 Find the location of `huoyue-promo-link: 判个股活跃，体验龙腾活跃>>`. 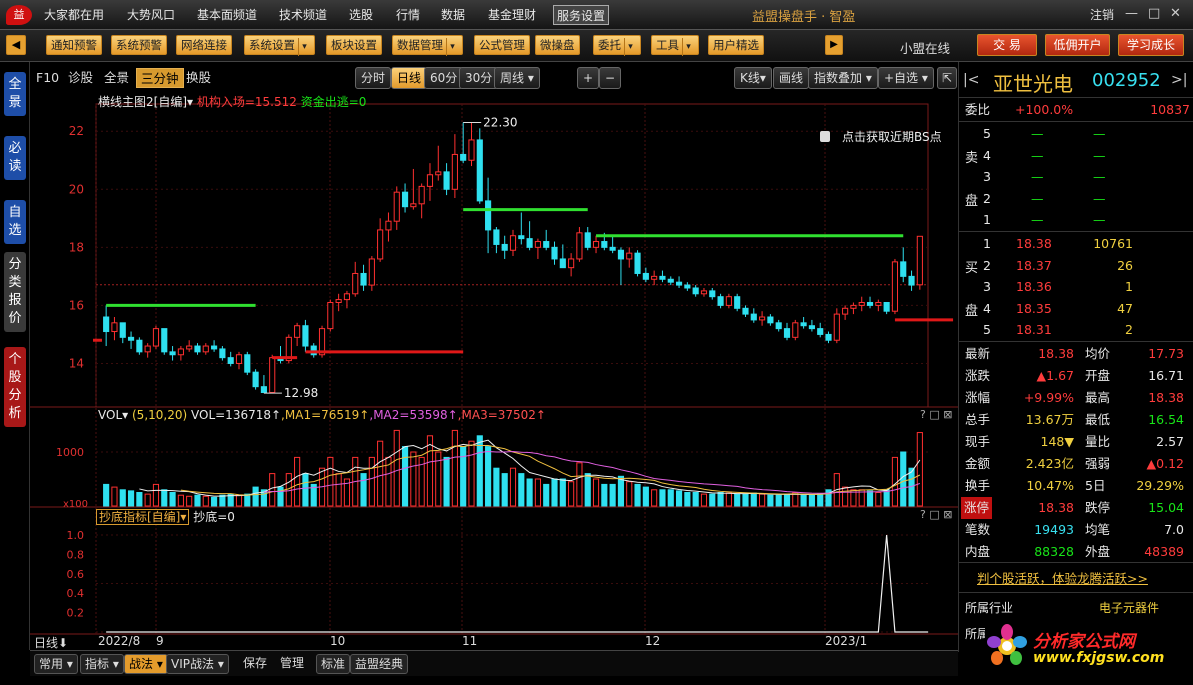

huoyue-promo-link: 判个股活跃，体验龙腾活跃>> is located at coordinates (1062, 577).